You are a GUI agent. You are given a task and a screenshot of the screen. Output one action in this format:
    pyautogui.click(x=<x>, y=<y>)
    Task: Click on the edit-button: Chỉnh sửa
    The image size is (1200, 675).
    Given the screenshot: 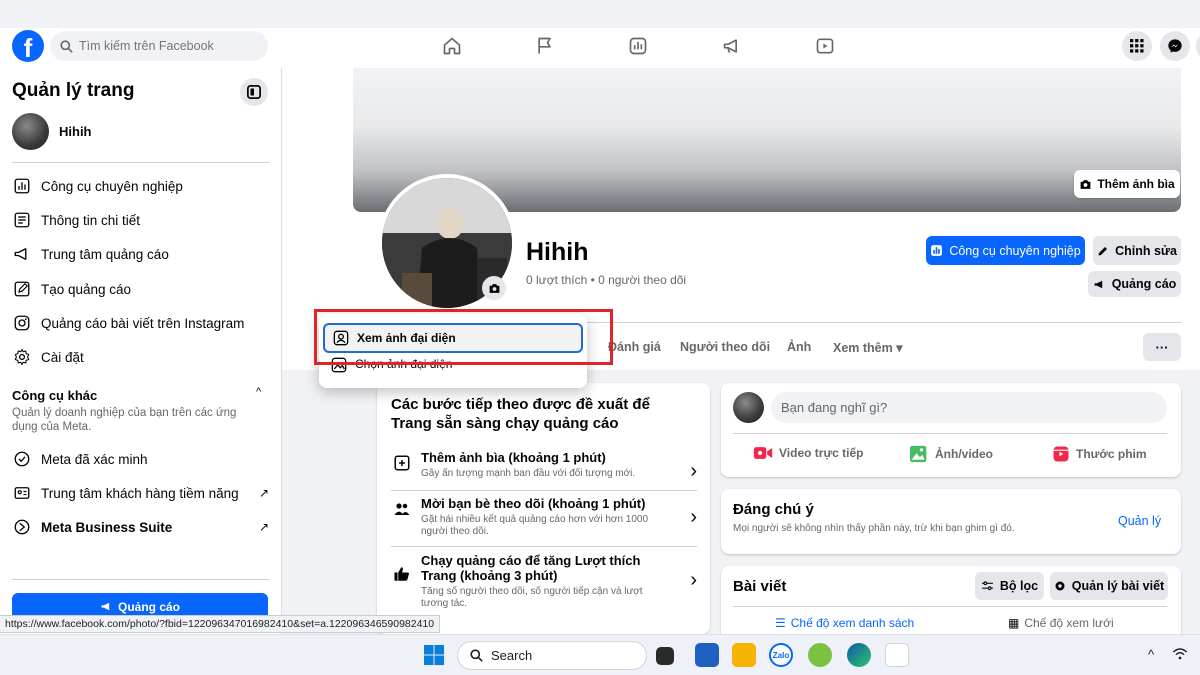 What is the action you would take?
    pyautogui.click(x=1137, y=250)
    